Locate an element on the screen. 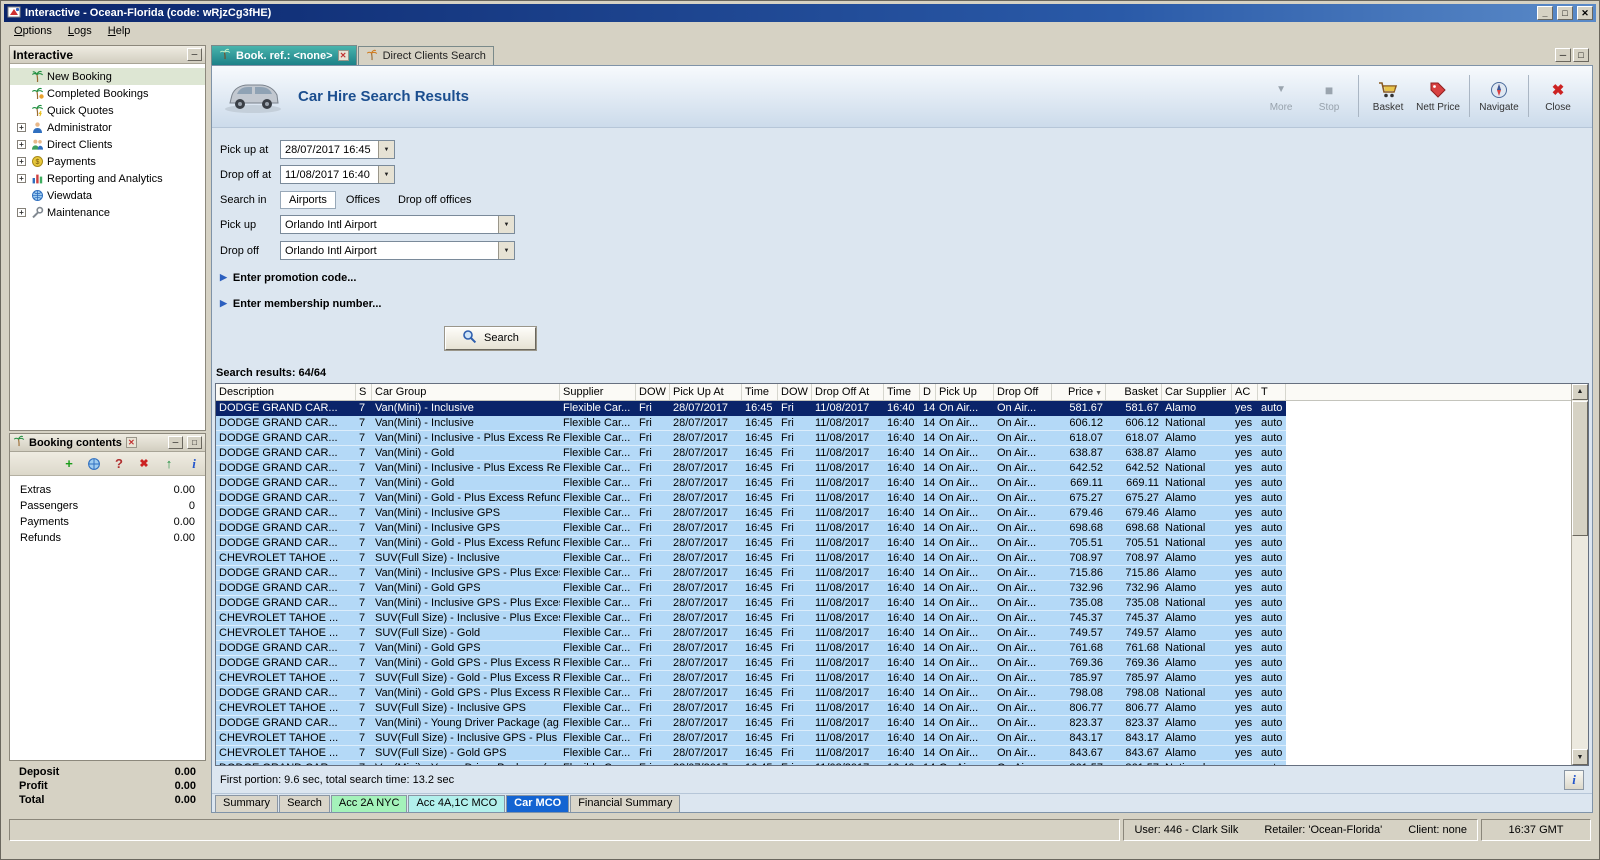  restore-panel-button: □ is located at coordinates (194, 442).